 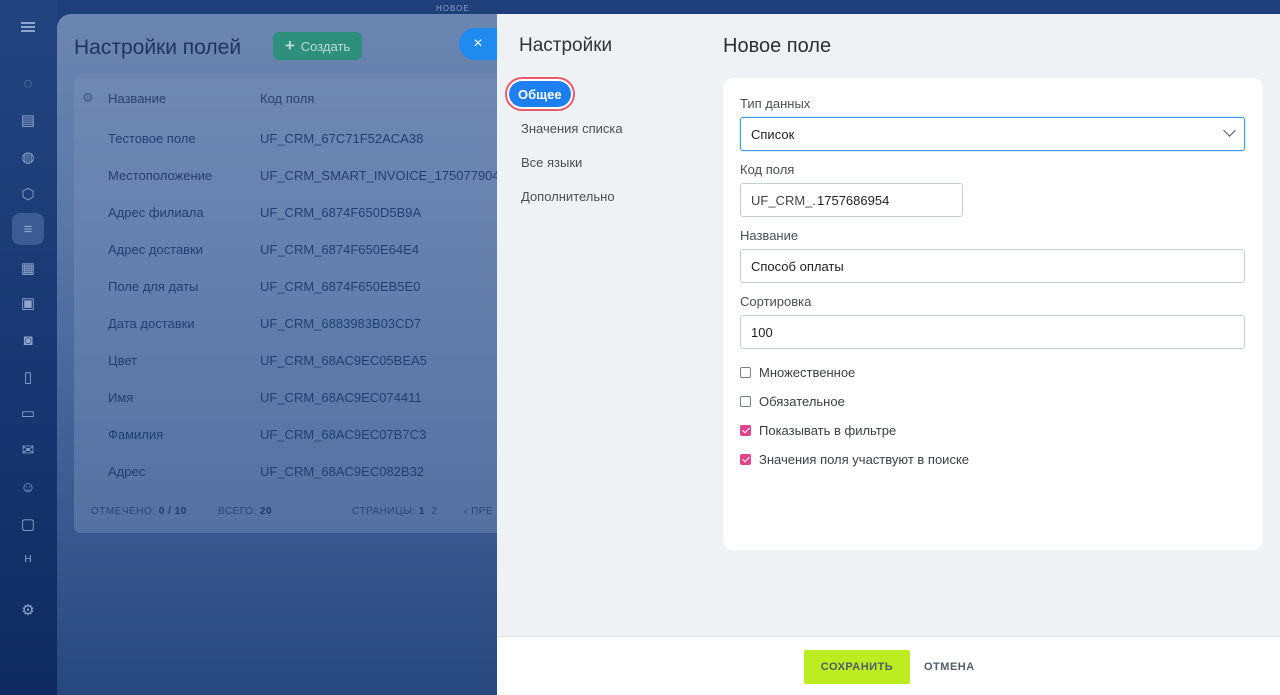 I want to click on cancel-button: ОТМЕНА, so click(x=949, y=667).